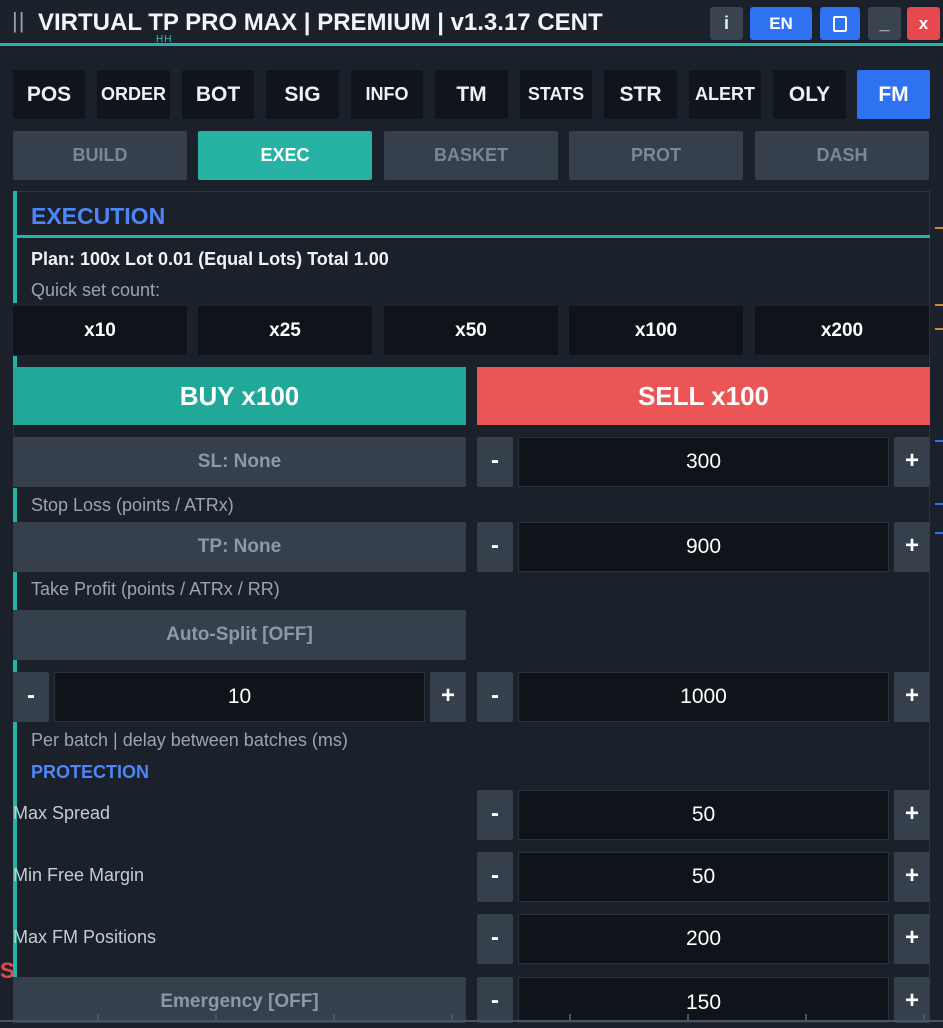 This screenshot has height=1028, width=943. I want to click on sl-caption: Stop Loss (points / ATRx), so click(132, 505).